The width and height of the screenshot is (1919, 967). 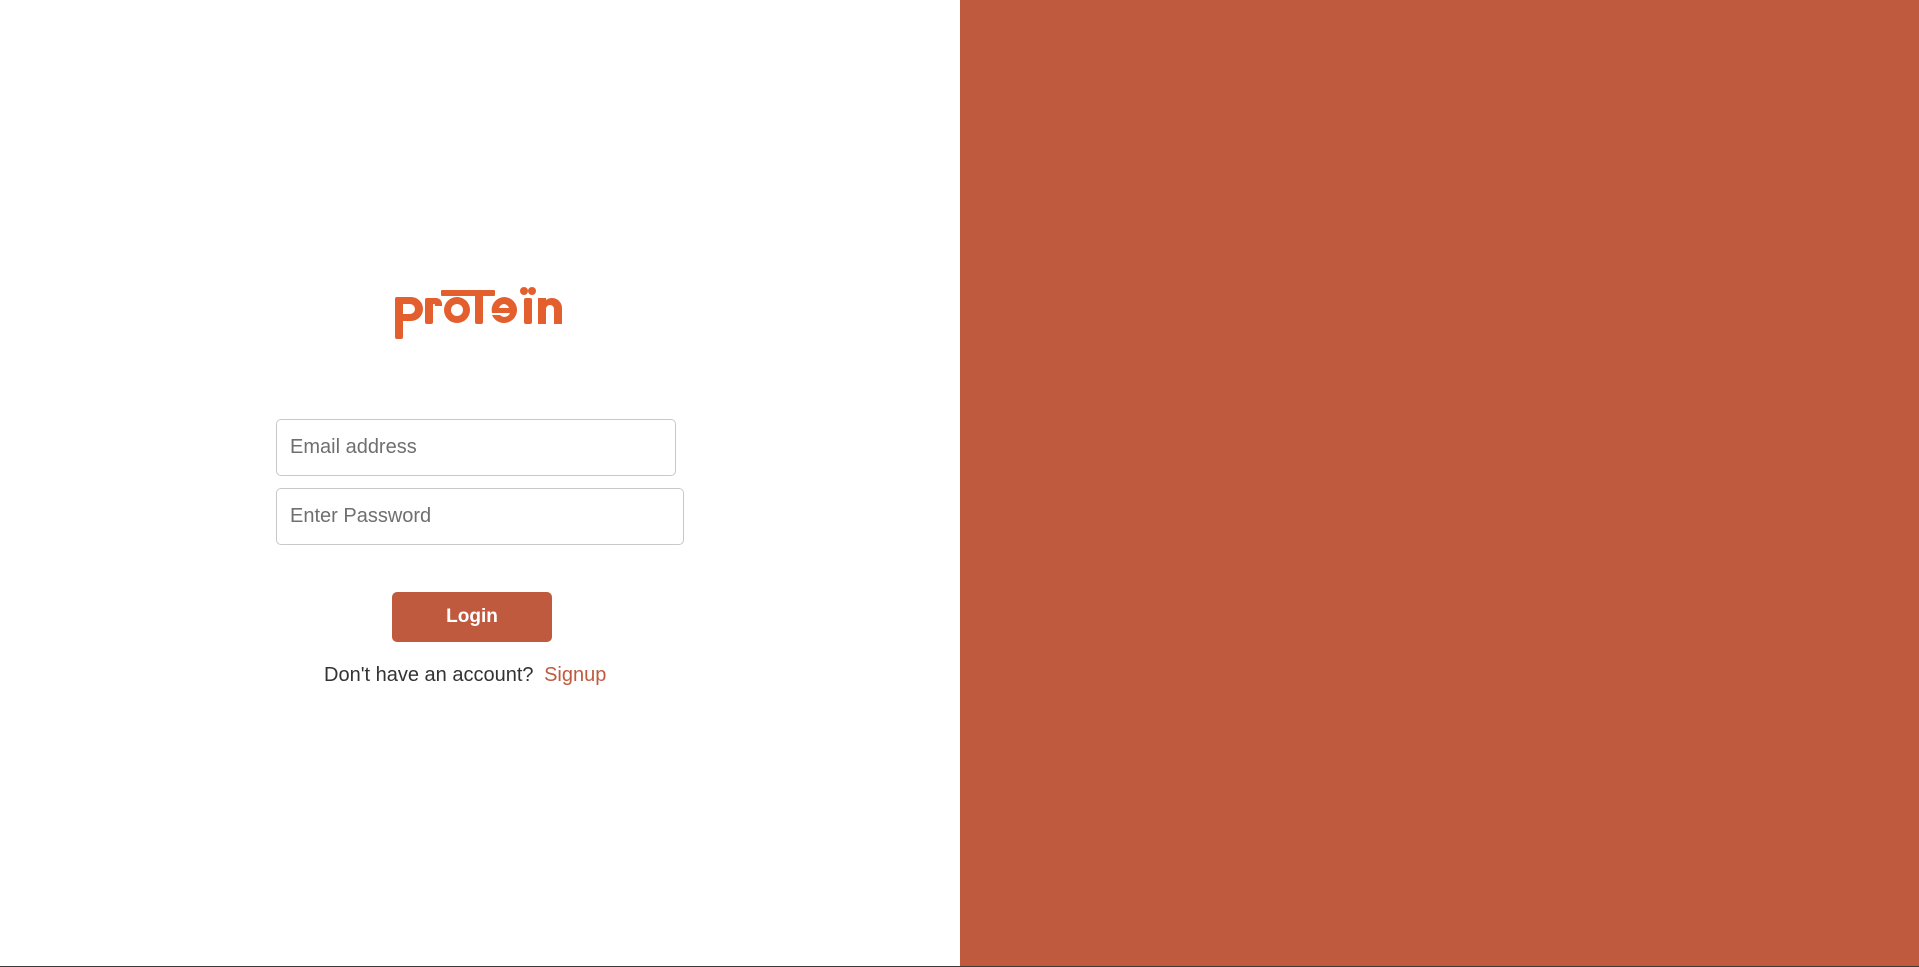 I want to click on protein-logo: protein, so click(x=478, y=315).